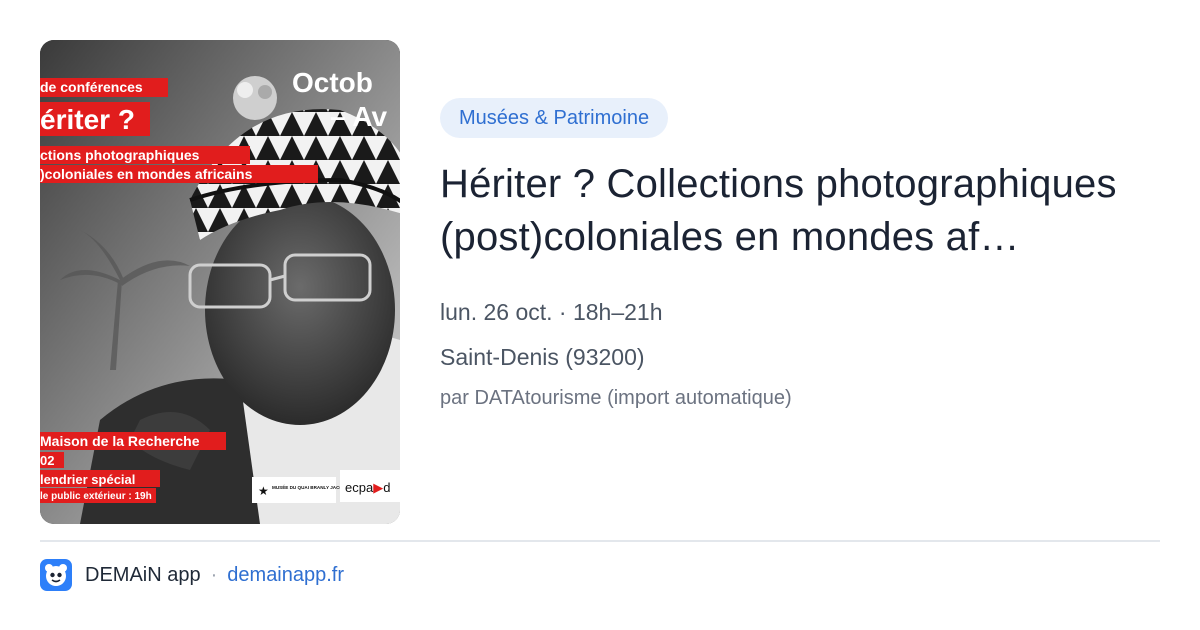 This screenshot has height=630, width=1200. What do you see at coordinates (285, 575) in the screenshot?
I see `app-url-link: demainapp.fr` at bounding box center [285, 575].